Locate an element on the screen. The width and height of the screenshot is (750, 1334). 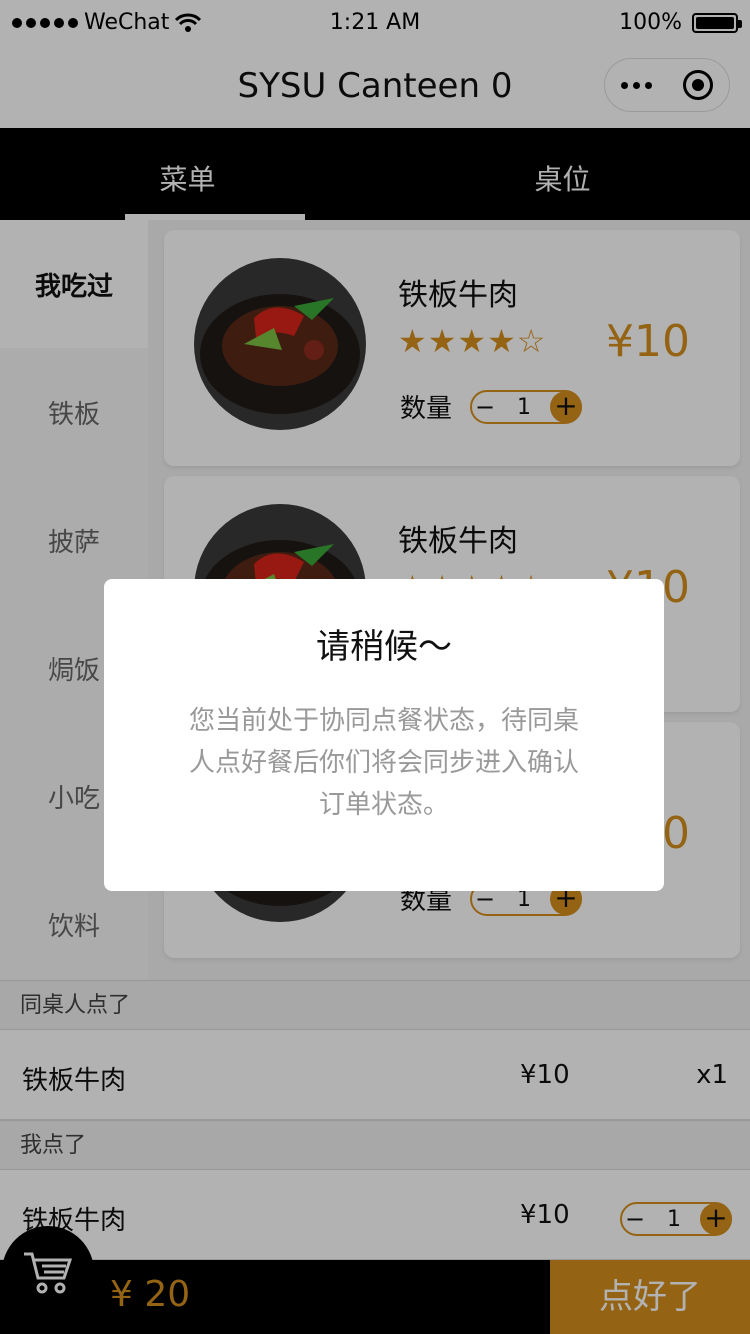
dialog-message: 您当前处于协同点餐状态，待同桌人点好餐后你们将会同步进入确认订单状态。 is located at coordinates (383, 763).